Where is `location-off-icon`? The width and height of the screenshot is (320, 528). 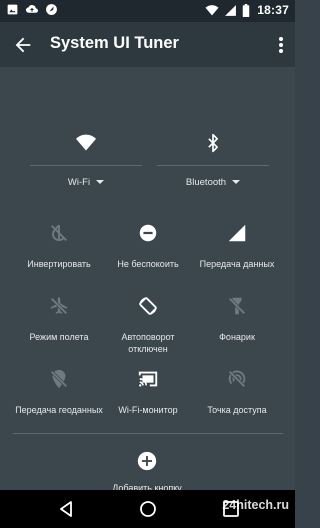 location-off-icon is located at coordinates (59, 379).